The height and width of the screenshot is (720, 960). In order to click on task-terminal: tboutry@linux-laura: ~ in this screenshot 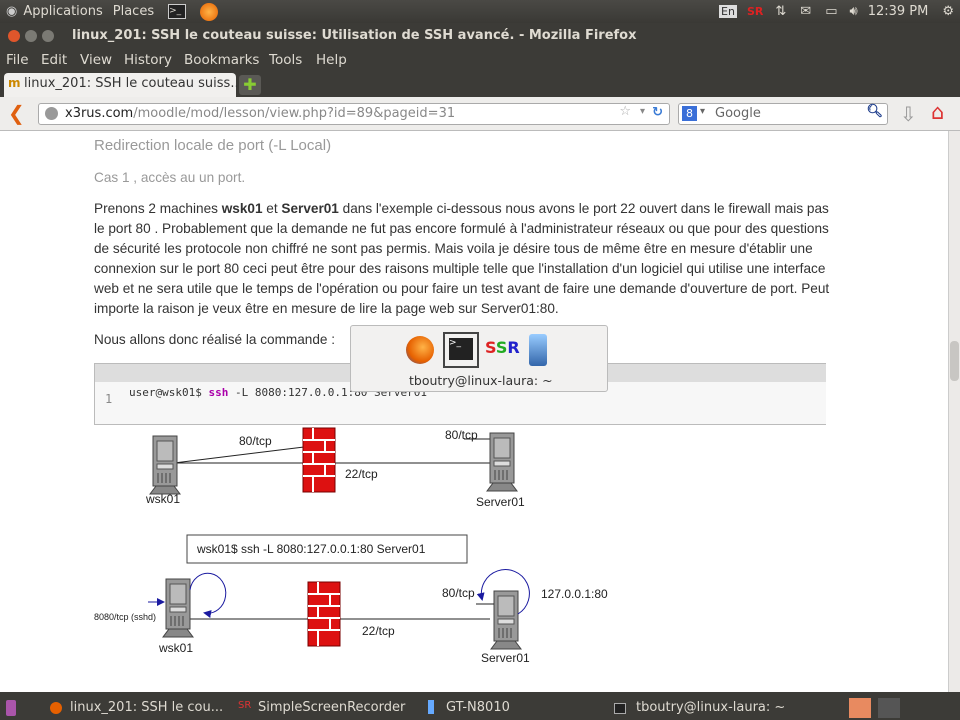, I will do `click(710, 707)`.